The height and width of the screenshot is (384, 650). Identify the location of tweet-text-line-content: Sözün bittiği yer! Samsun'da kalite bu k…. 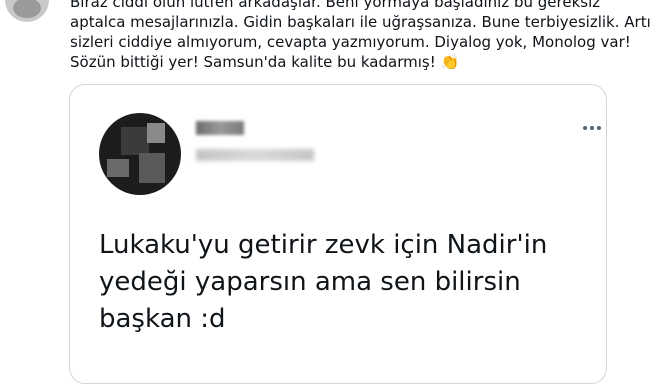
(253, 62).